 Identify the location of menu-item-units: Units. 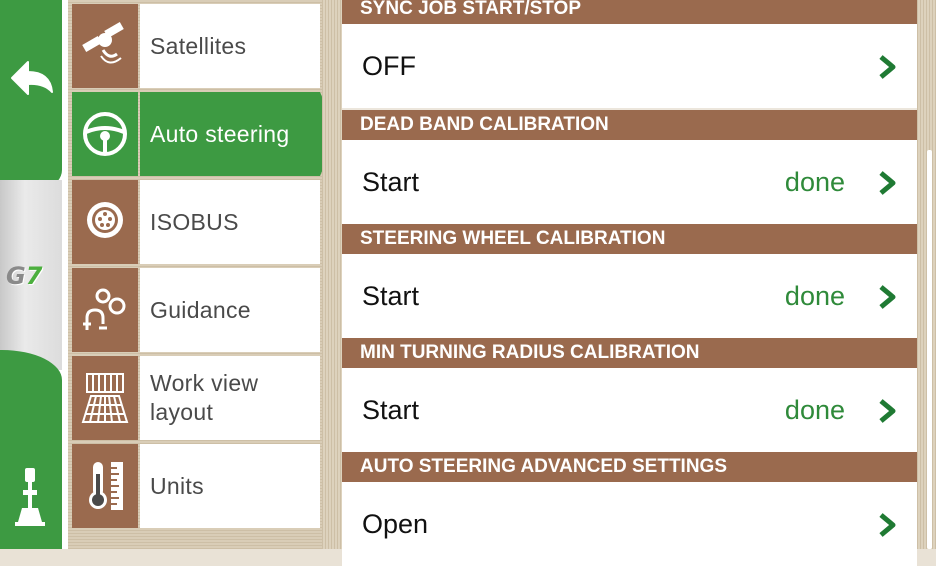
(195, 486).